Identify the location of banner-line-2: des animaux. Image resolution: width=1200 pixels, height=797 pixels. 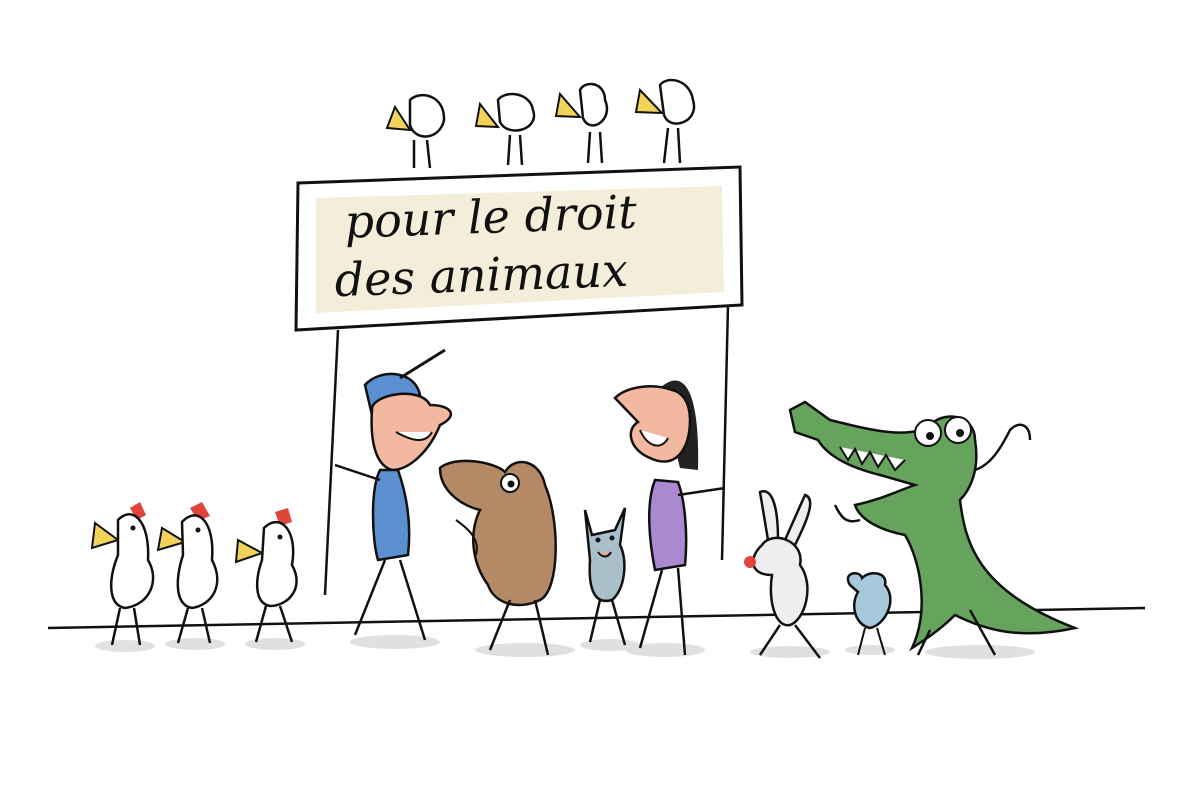
(481, 275).